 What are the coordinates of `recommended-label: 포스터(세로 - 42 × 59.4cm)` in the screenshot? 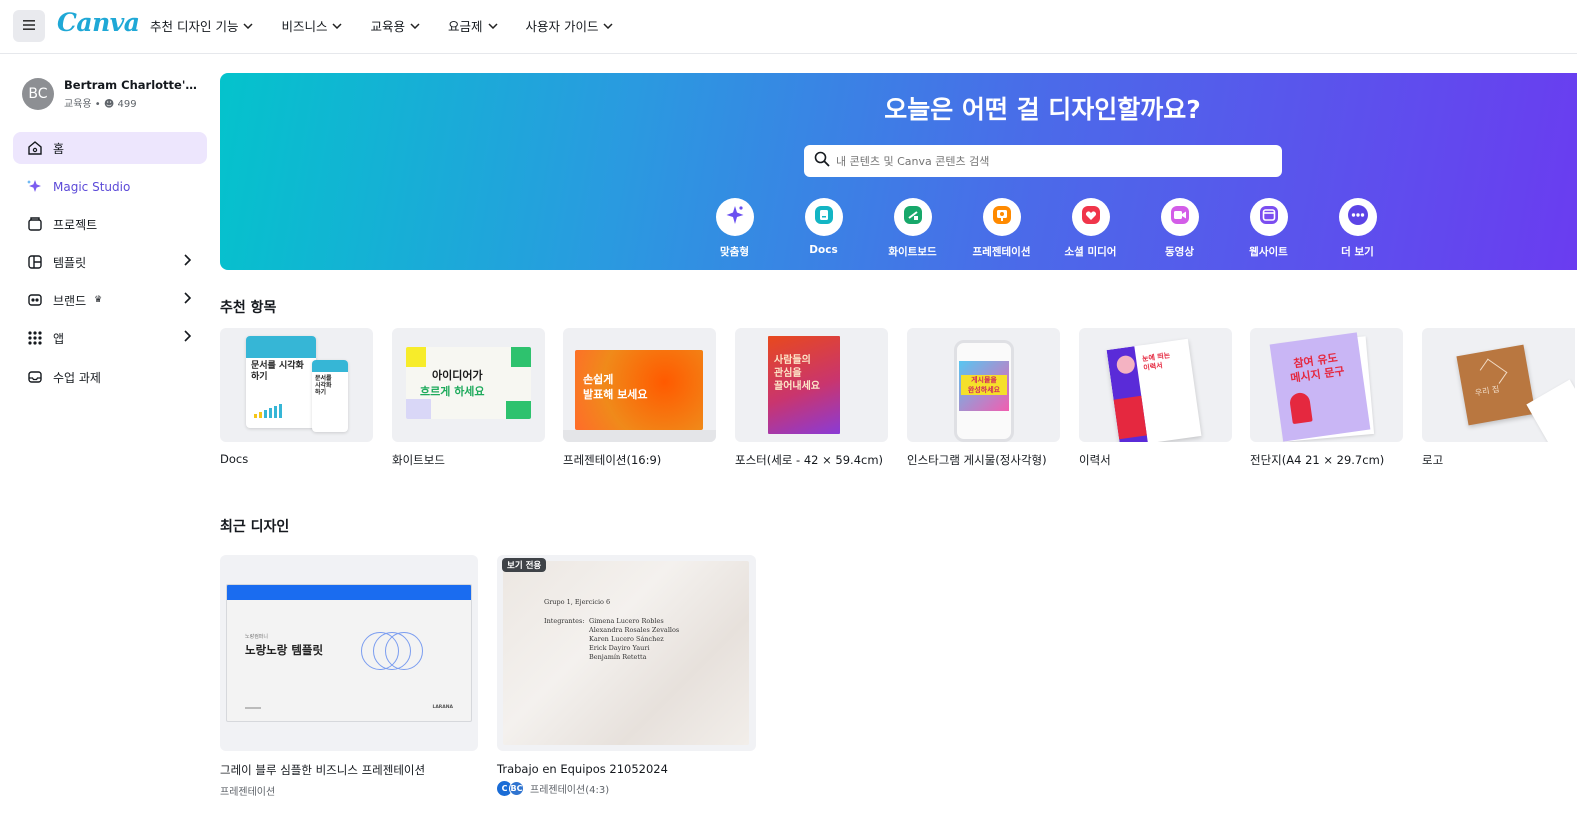 It's located at (809, 460).